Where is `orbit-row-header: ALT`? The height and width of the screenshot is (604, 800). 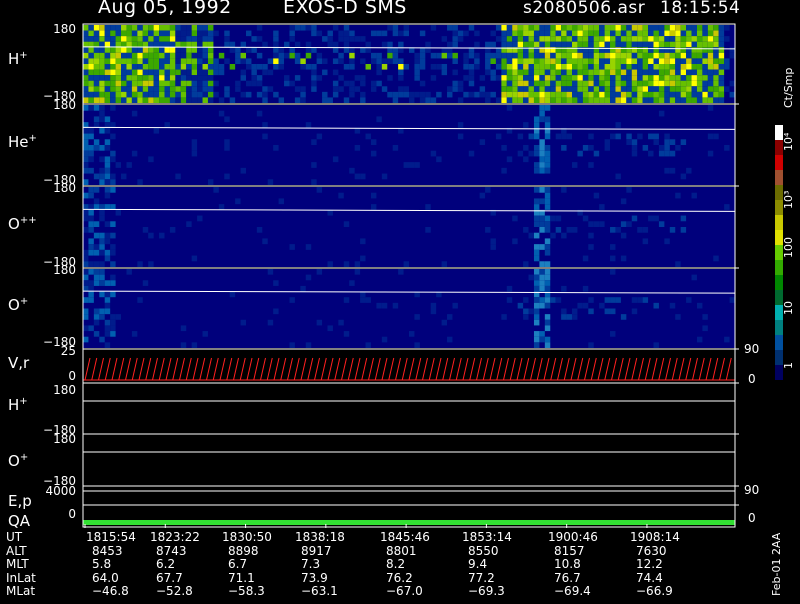 orbit-row-header: ALT is located at coordinates (16, 550).